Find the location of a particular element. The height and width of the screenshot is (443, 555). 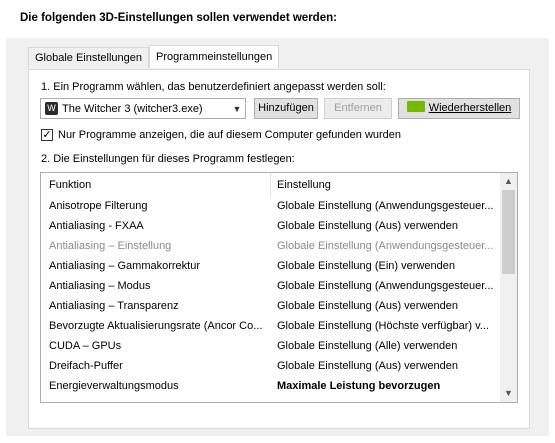

function-cell: Anisotrope Filterung is located at coordinates (98, 206).